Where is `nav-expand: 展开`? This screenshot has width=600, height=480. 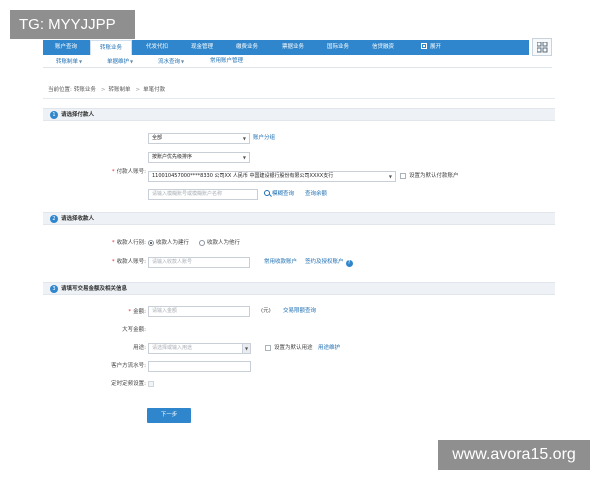 nav-expand: 展开 is located at coordinates (431, 47).